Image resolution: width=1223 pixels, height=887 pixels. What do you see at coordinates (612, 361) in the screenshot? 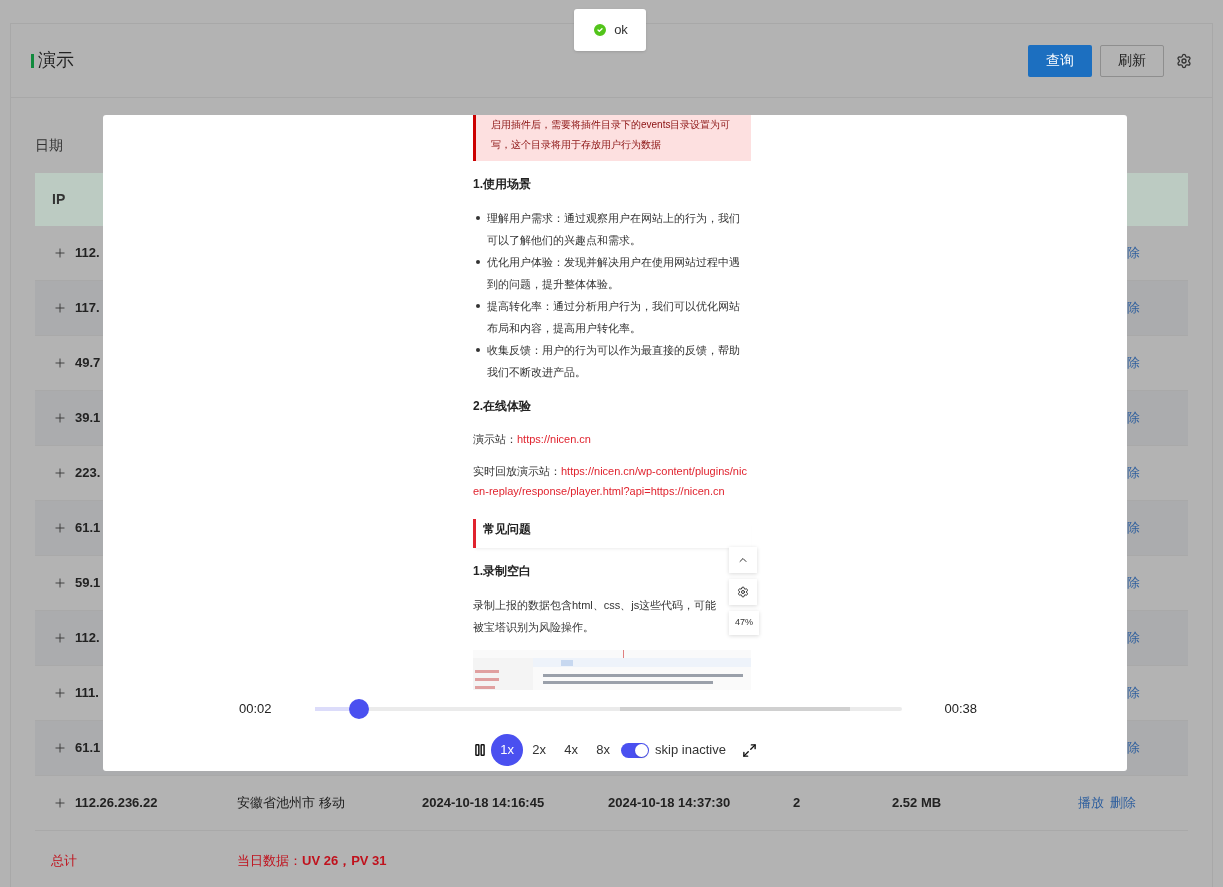
I see `list-item: 收集反馈：用户的行为可以作为最直接的反馈，帮助我们不断改进产品。` at bounding box center [612, 361].